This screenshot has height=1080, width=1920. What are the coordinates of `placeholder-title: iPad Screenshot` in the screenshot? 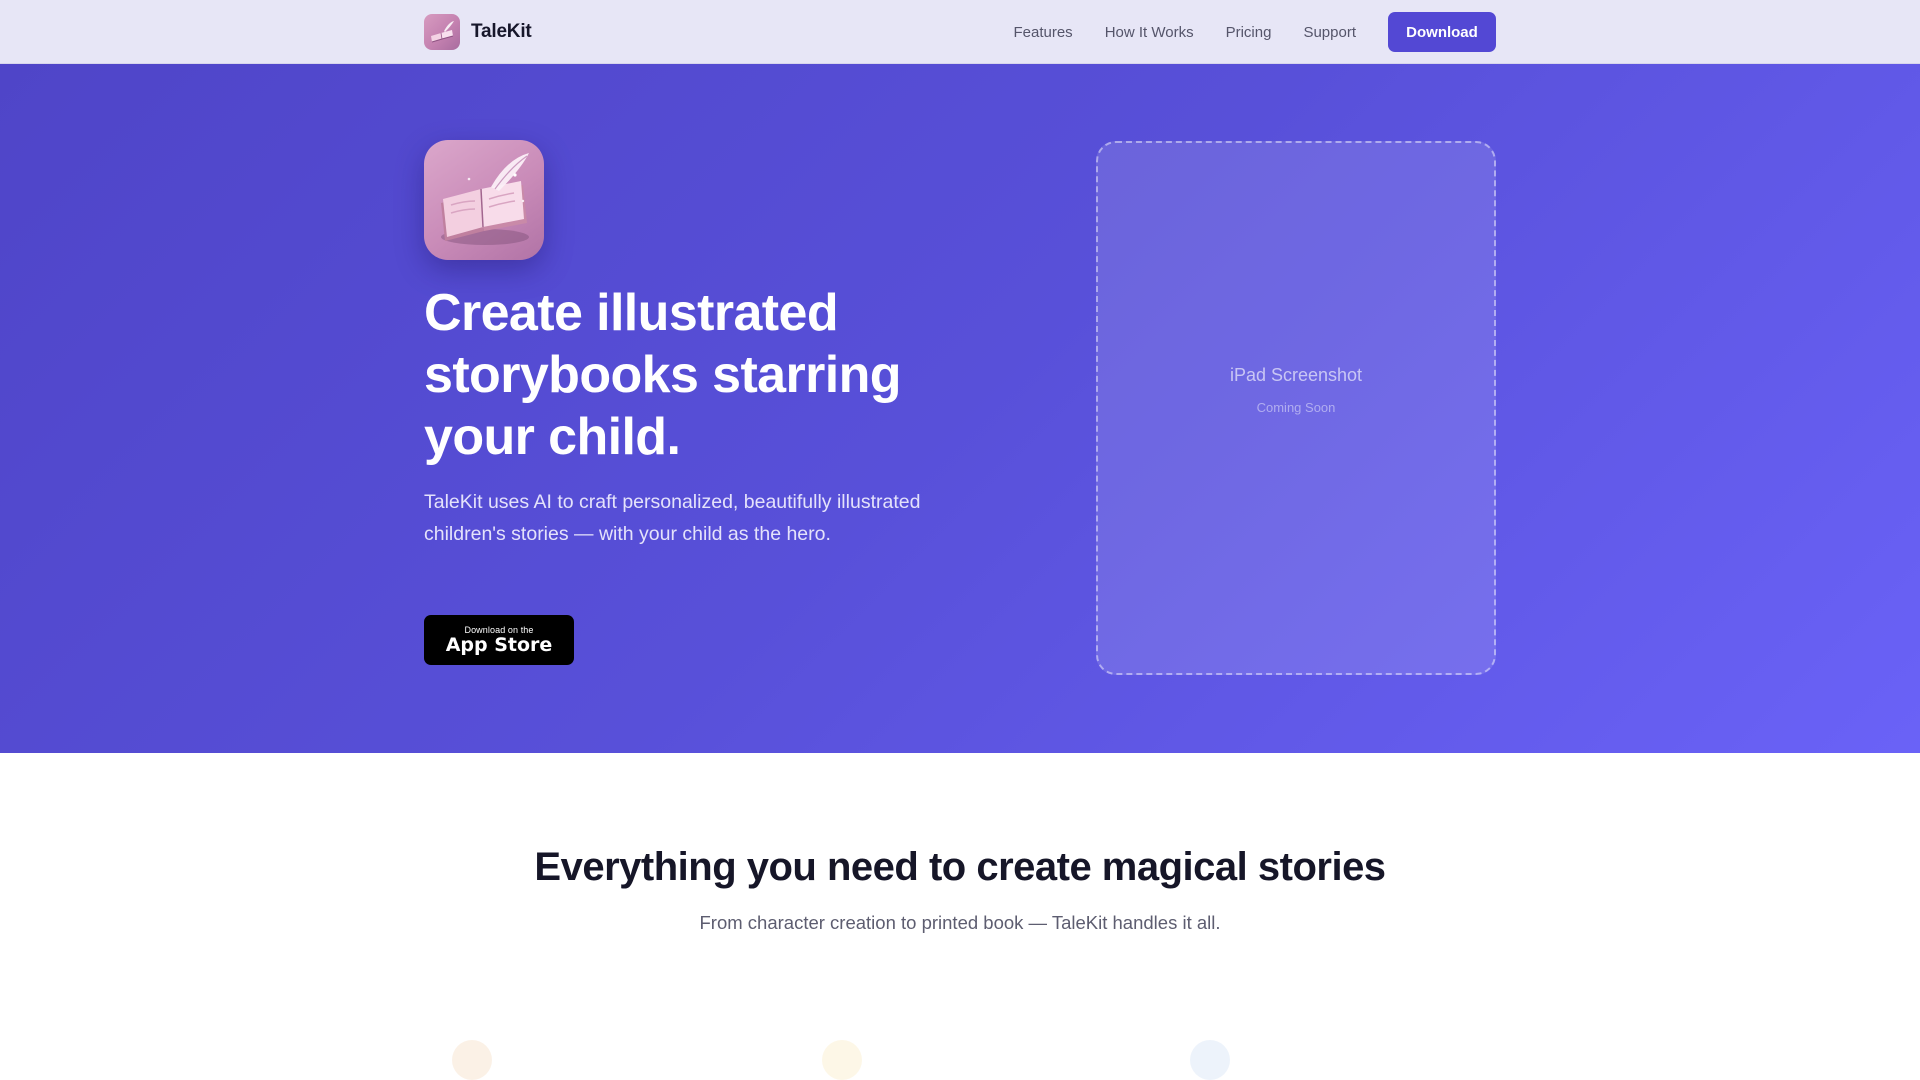 It's located at (1296, 375).